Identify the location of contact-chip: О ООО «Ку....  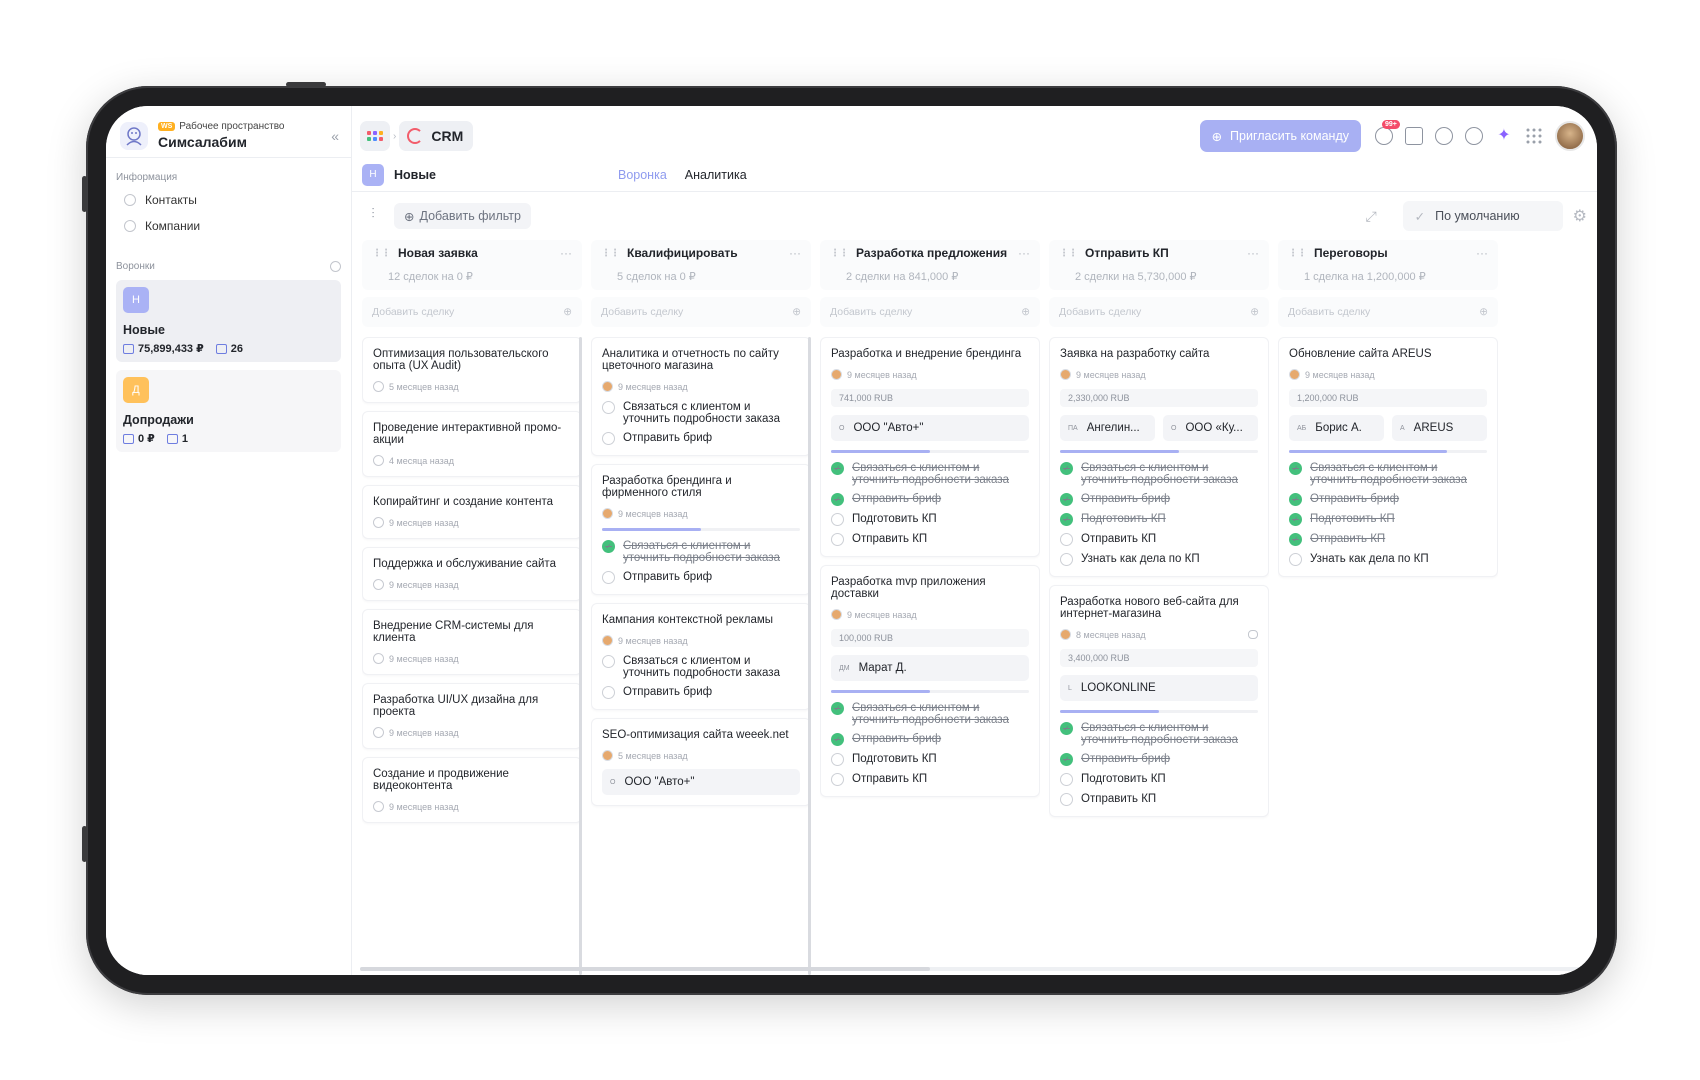
(1210, 428).